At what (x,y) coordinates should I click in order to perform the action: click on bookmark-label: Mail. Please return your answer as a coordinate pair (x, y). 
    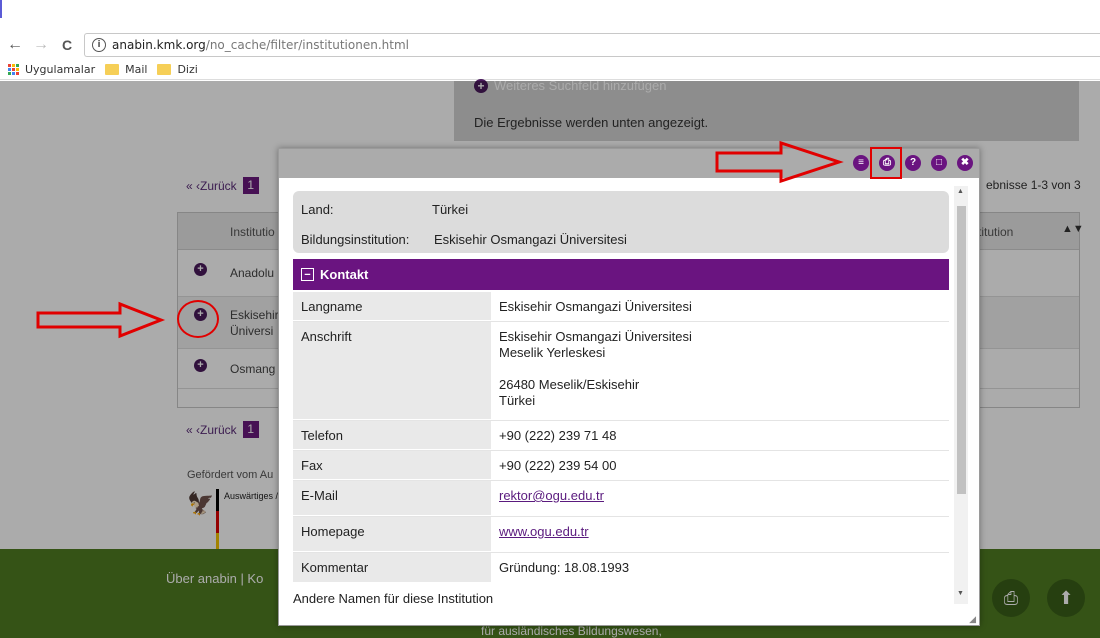
    Looking at the image, I should click on (136, 69).